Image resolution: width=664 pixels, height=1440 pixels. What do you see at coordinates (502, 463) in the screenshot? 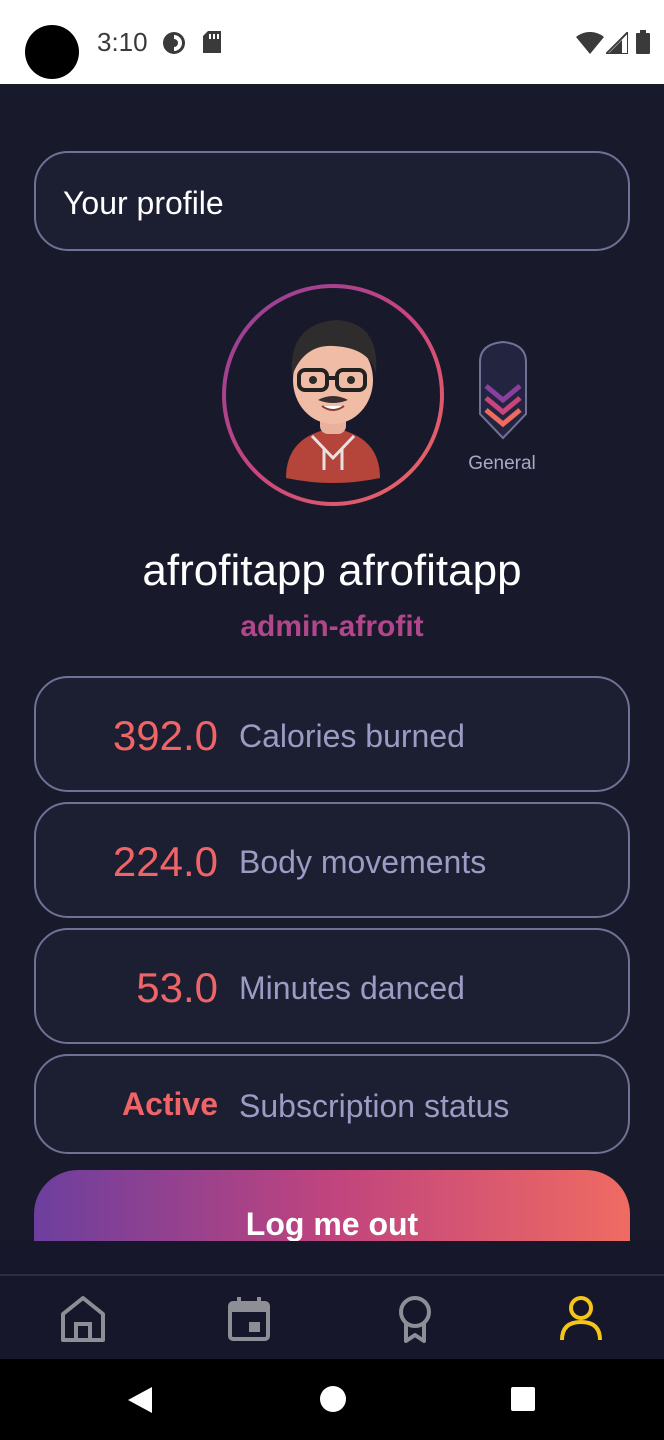
I see `rank-label: General` at bounding box center [502, 463].